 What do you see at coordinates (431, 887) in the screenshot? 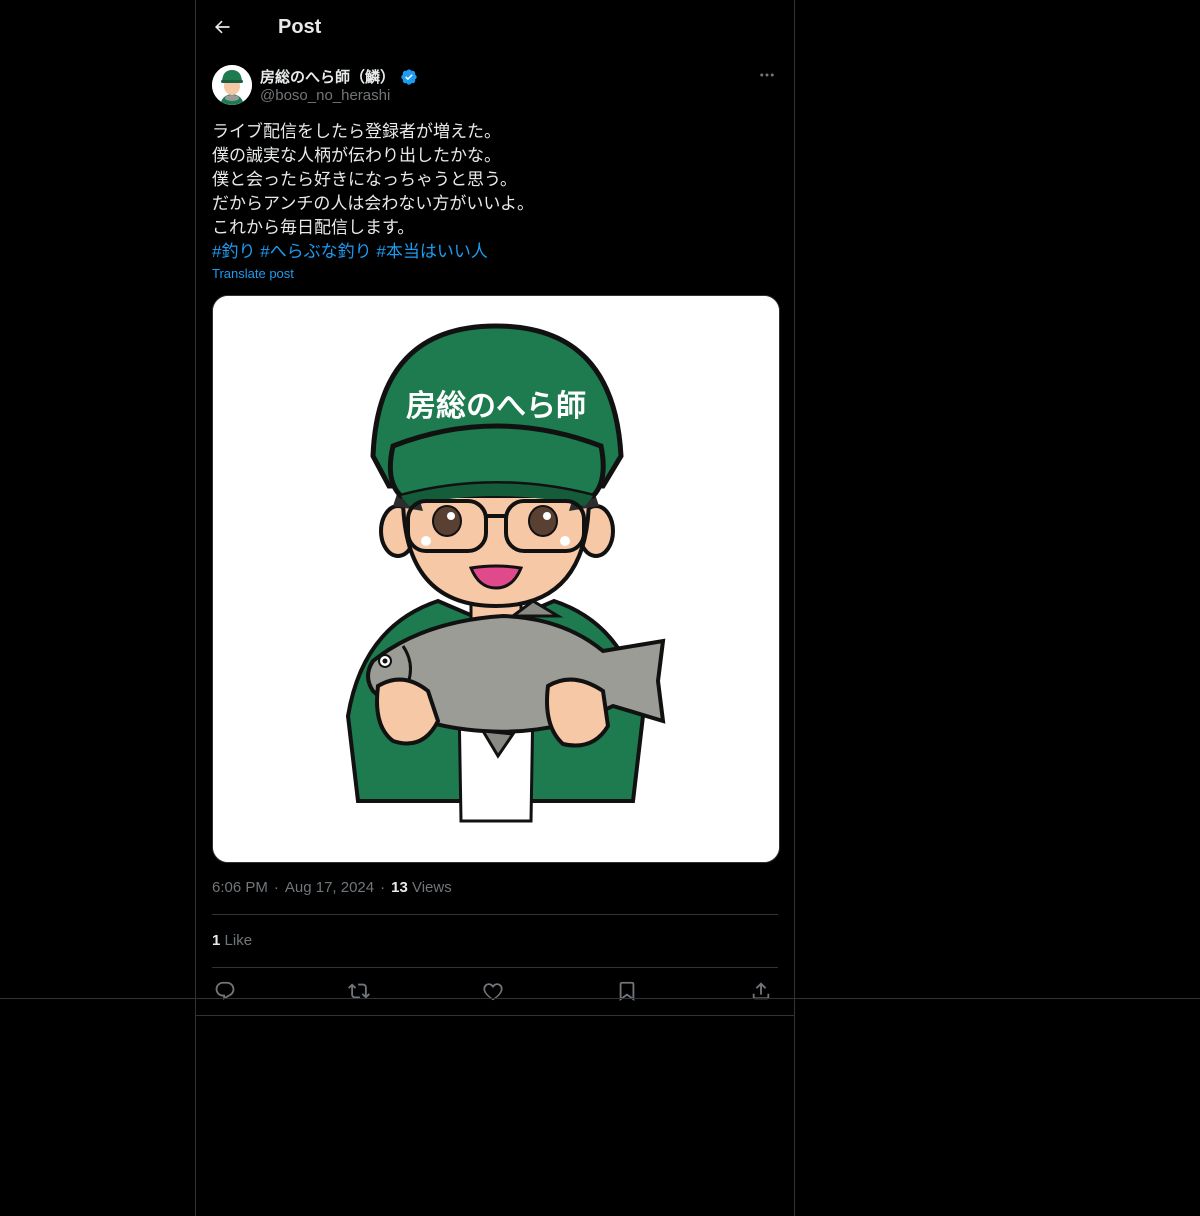
I see `views-label: Views` at bounding box center [431, 887].